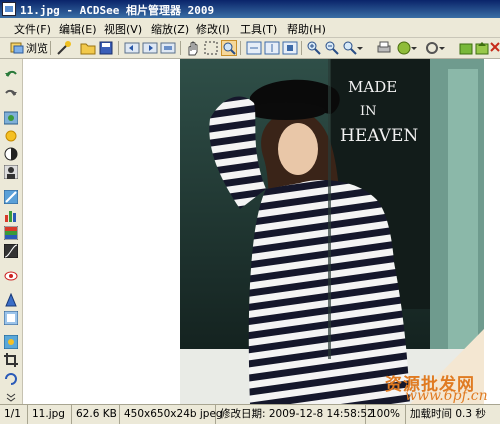 This screenshot has width=500, height=424. I want to click on rotate-tool-icon, so click(11, 378).